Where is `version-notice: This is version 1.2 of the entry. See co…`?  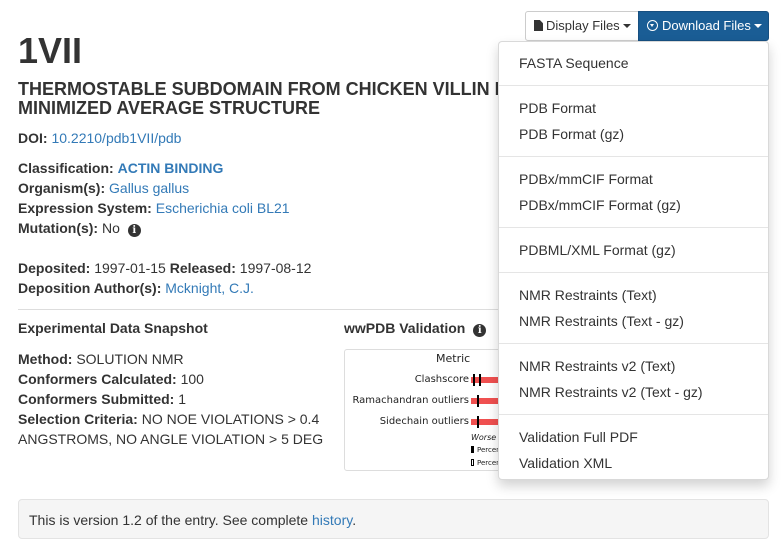 version-notice: This is version 1.2 of the entry. See co… is located at coordinates (393, 519).